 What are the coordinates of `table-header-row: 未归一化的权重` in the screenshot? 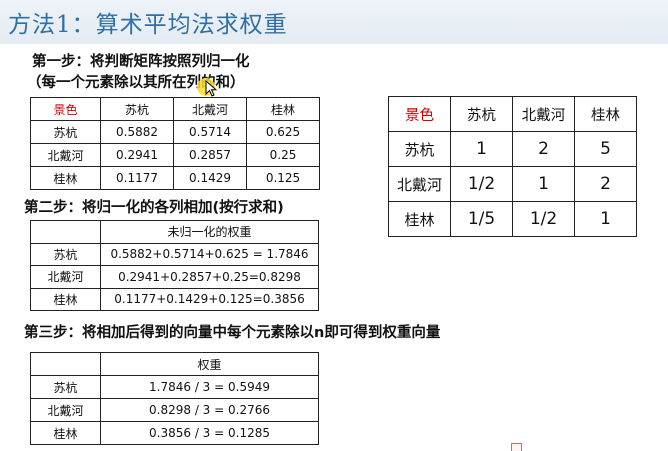 It's located at (174, 232).